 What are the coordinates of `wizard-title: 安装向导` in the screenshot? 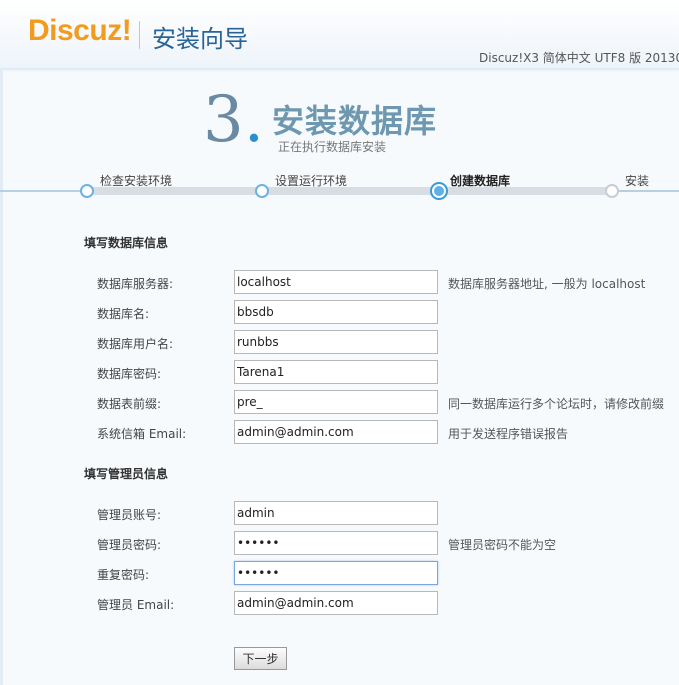 It's located at (200, 39).